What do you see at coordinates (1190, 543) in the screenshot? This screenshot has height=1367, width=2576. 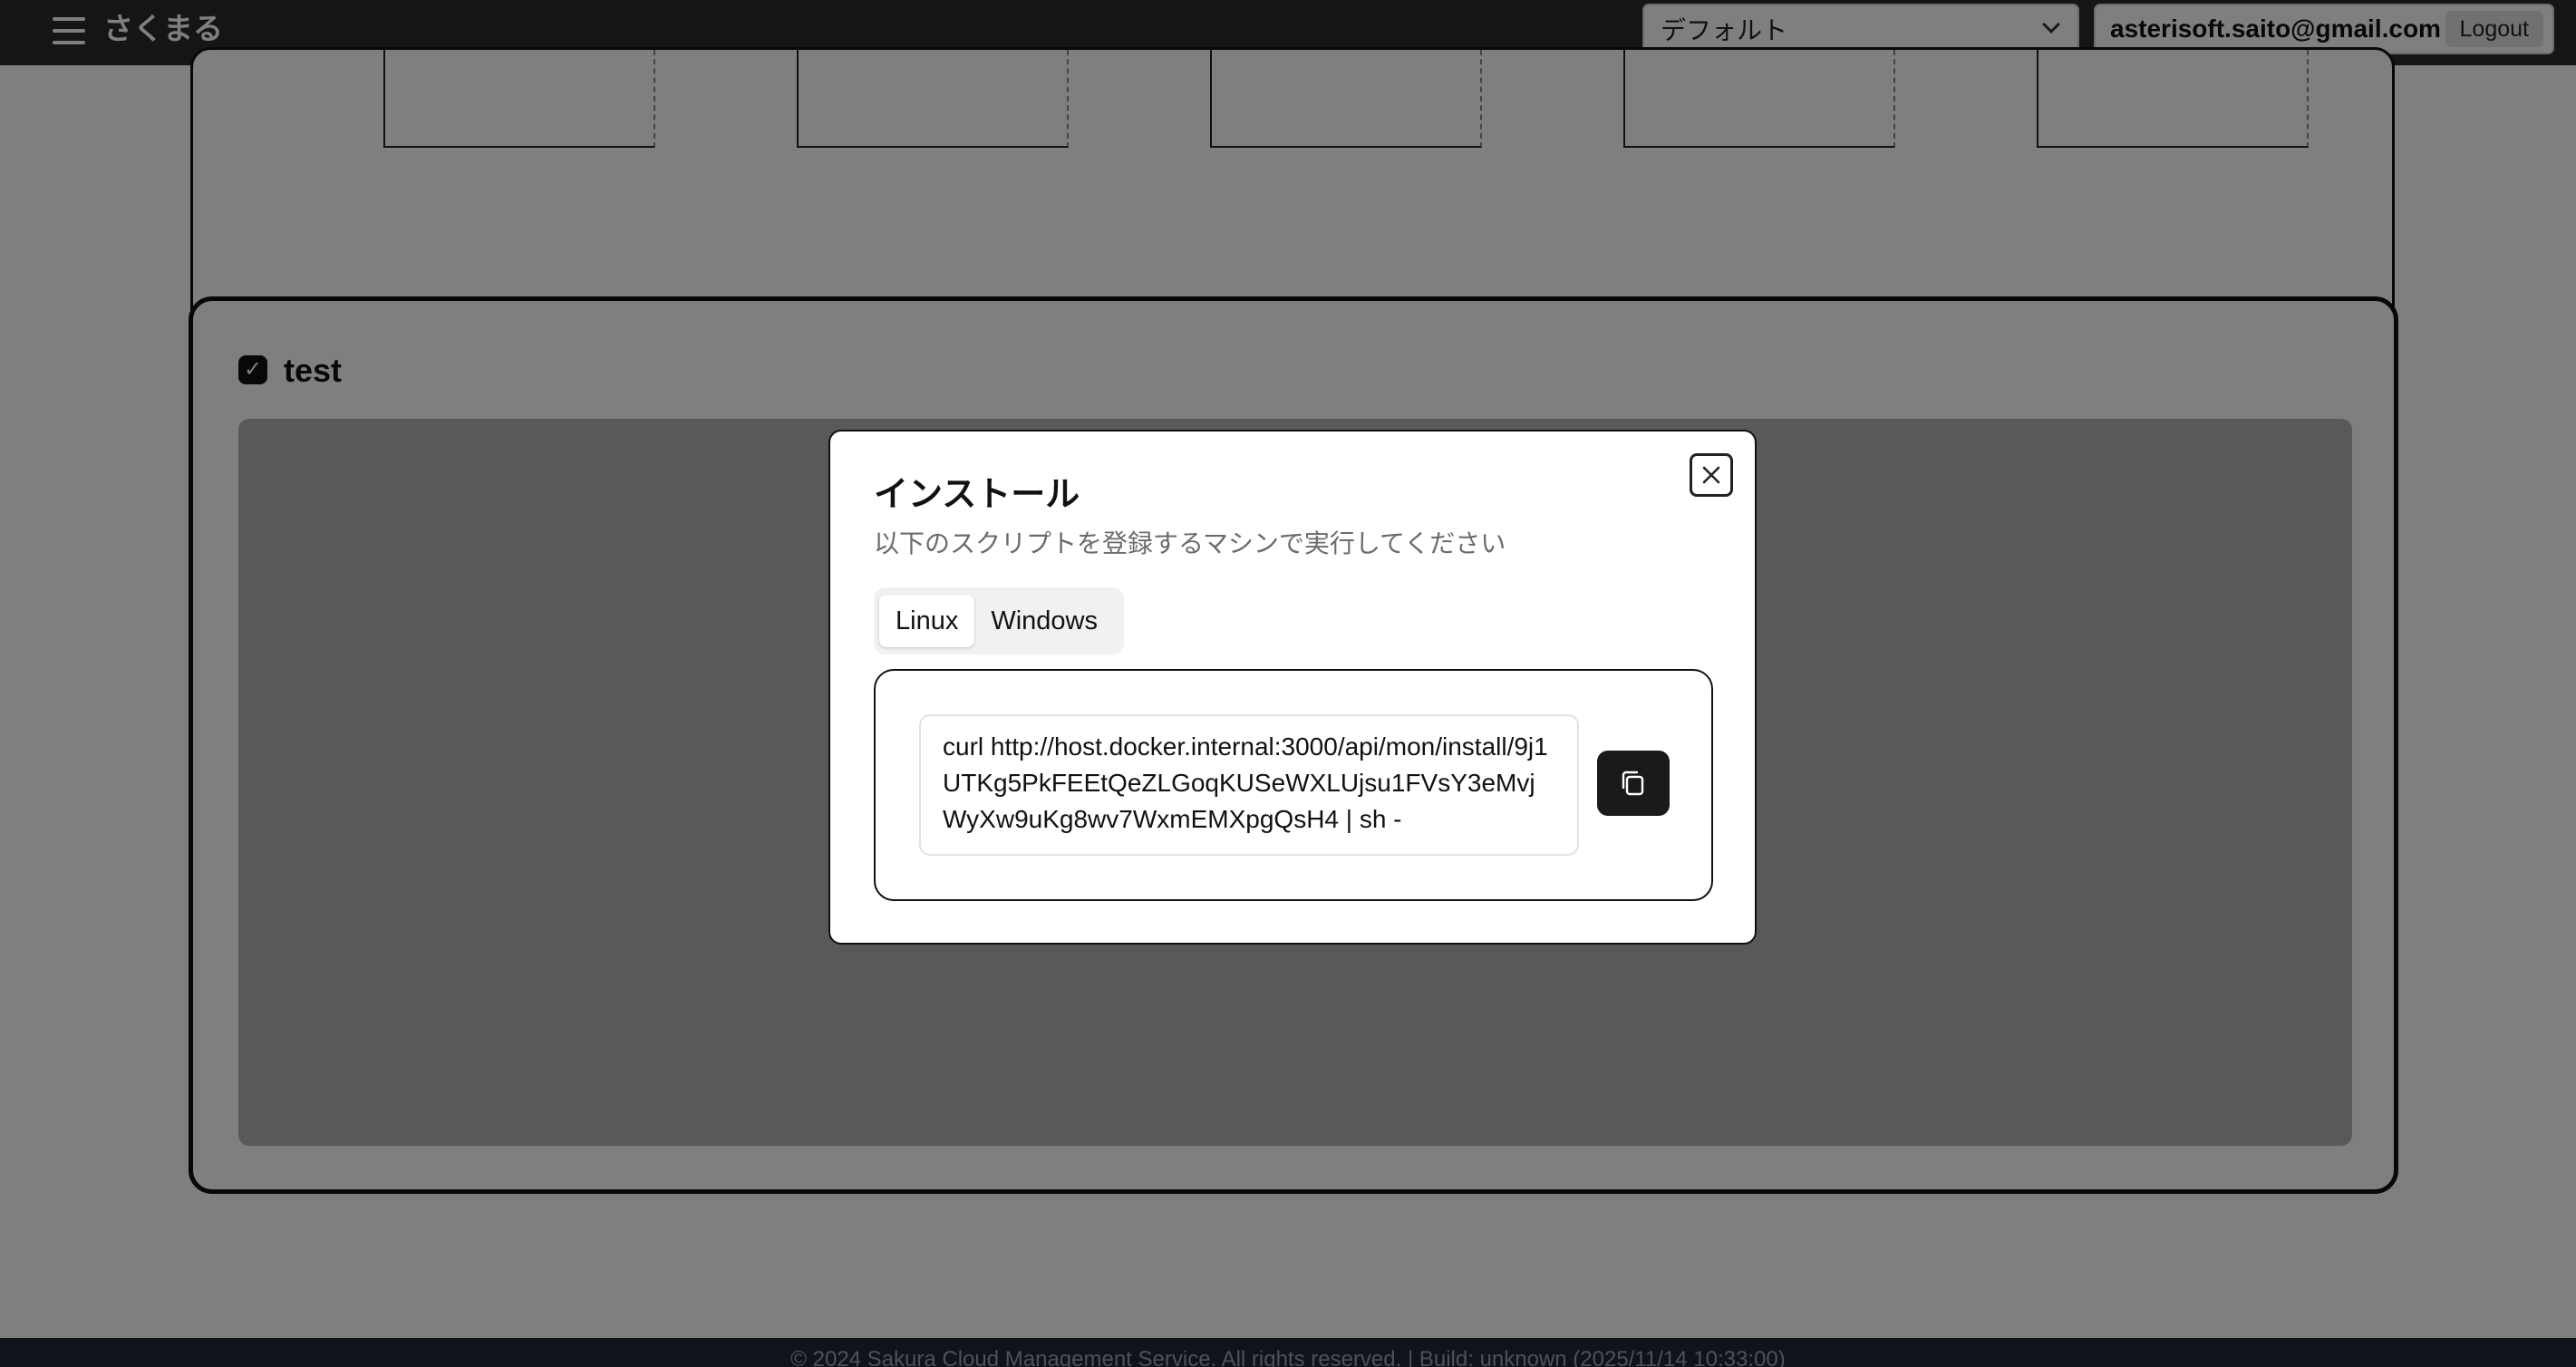 I see `modal-subtitle: 以下のスクリプトを登録するマシンで実行してください` at bounding box center [1190, 543].